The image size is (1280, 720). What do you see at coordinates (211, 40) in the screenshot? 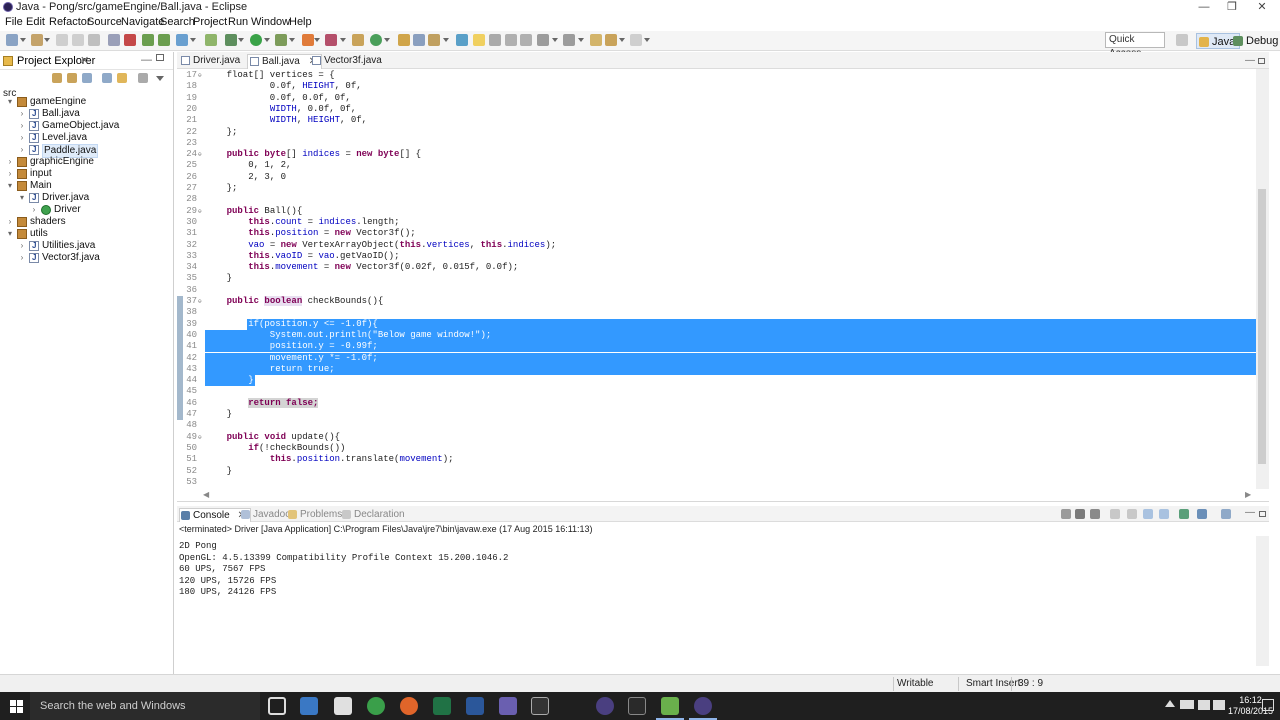
I see `open-type-icon` at bounding box center [211, 40].